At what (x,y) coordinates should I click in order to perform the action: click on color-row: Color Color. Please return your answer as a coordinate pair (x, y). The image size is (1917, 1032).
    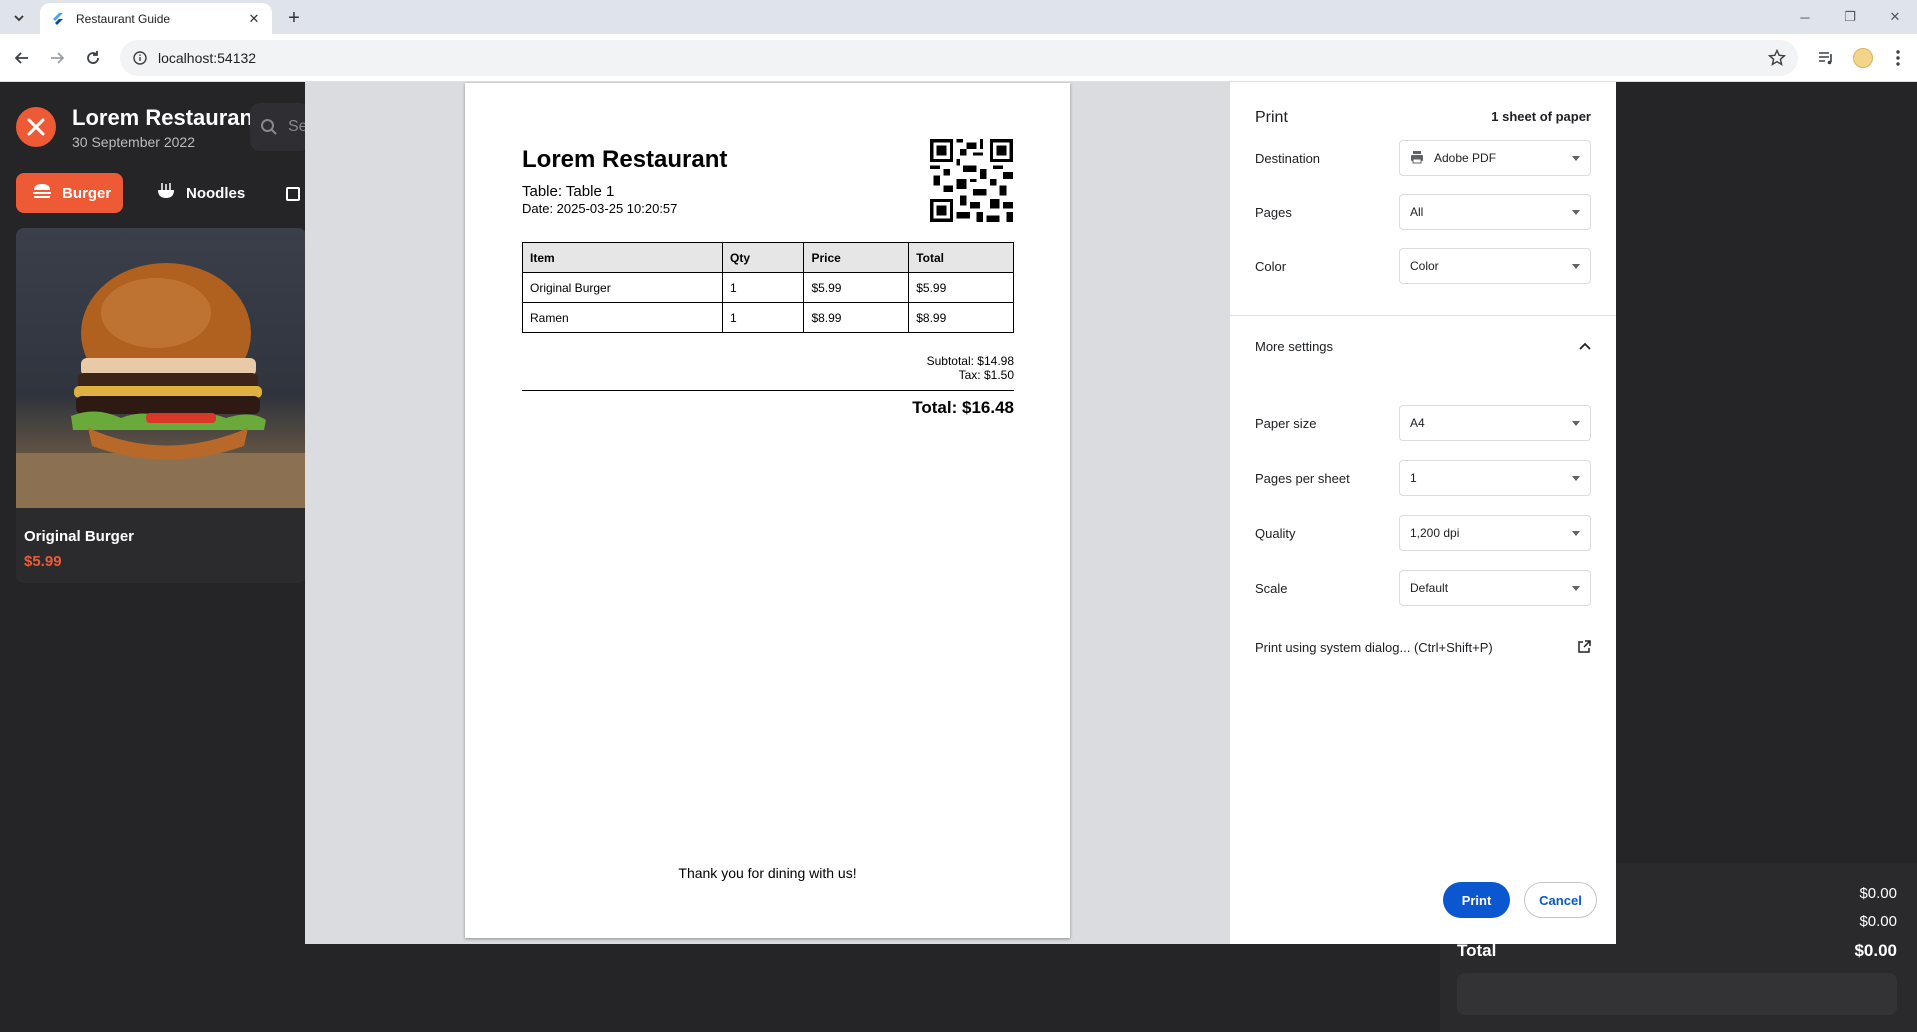
    Looking at the image, I should click on (1423, 266).